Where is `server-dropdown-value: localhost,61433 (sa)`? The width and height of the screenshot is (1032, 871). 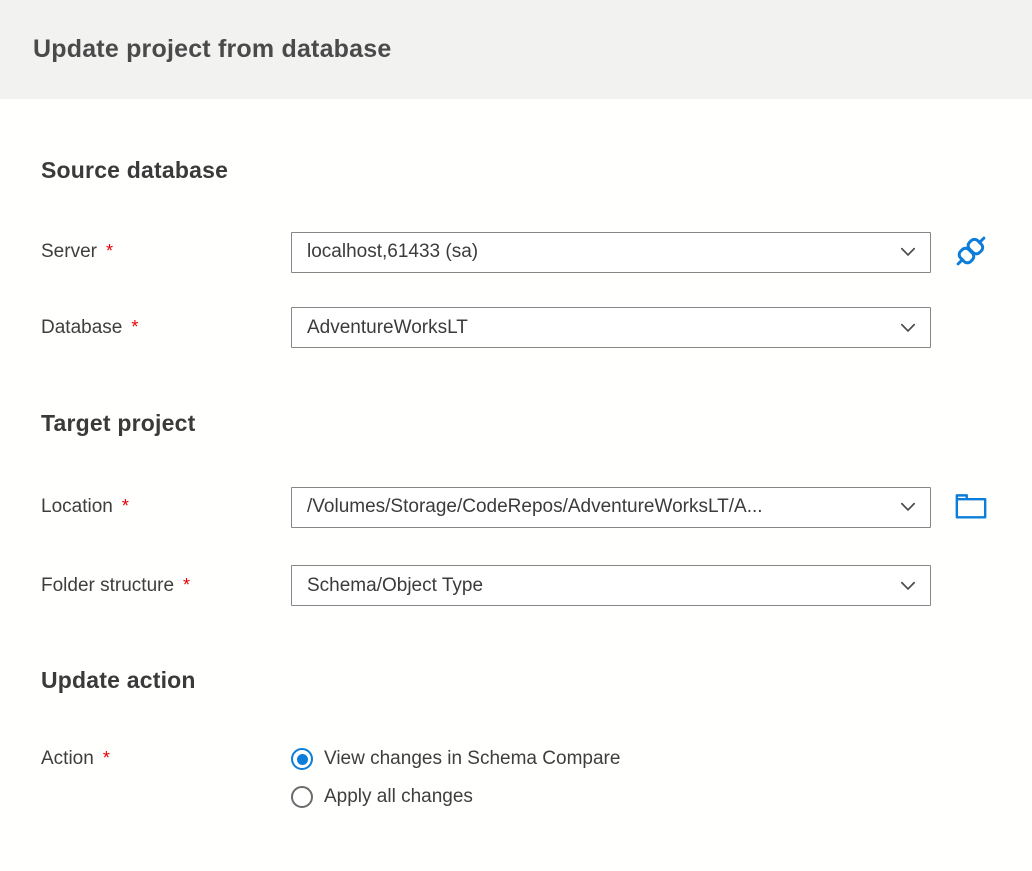 server-dropdown-value: localhost,61433 (sa) is located at coordinates (393, 251).